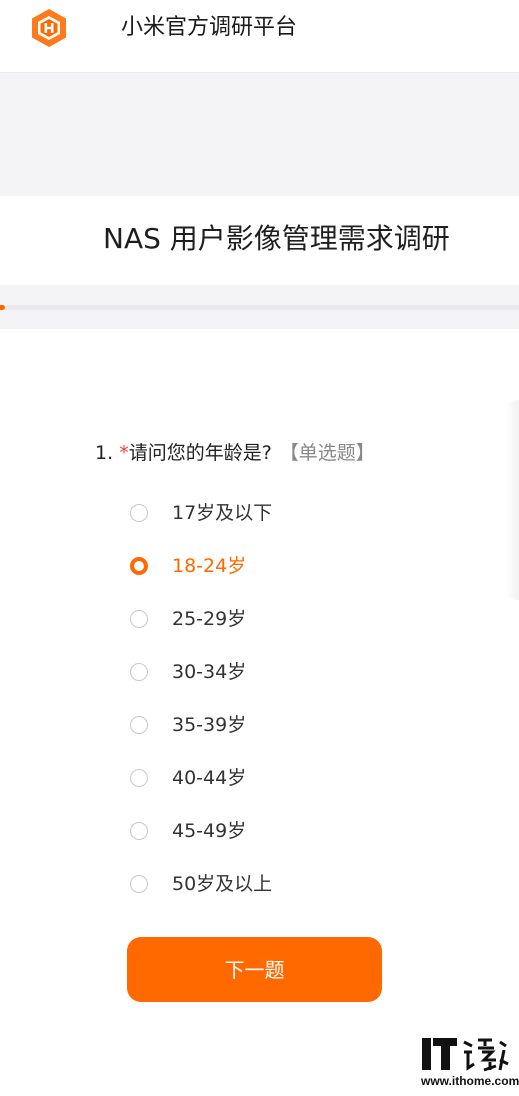 The height and width of the screenshot is (1096, 519). I want to click on progress-bar, so click(259, 307).